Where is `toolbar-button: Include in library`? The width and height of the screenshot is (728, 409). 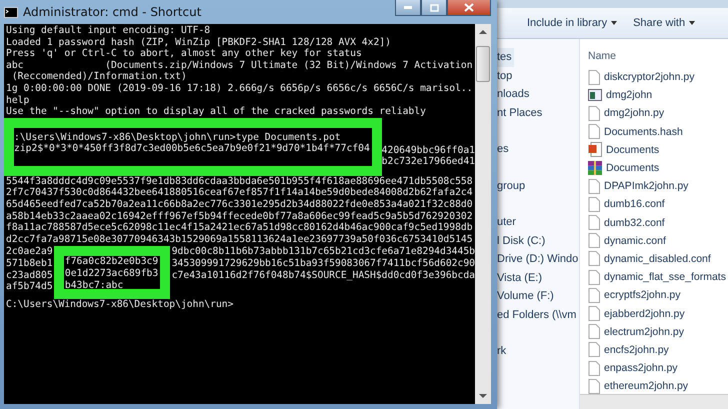
toolbar-button: Include in library is located at coordinates (572, 23).